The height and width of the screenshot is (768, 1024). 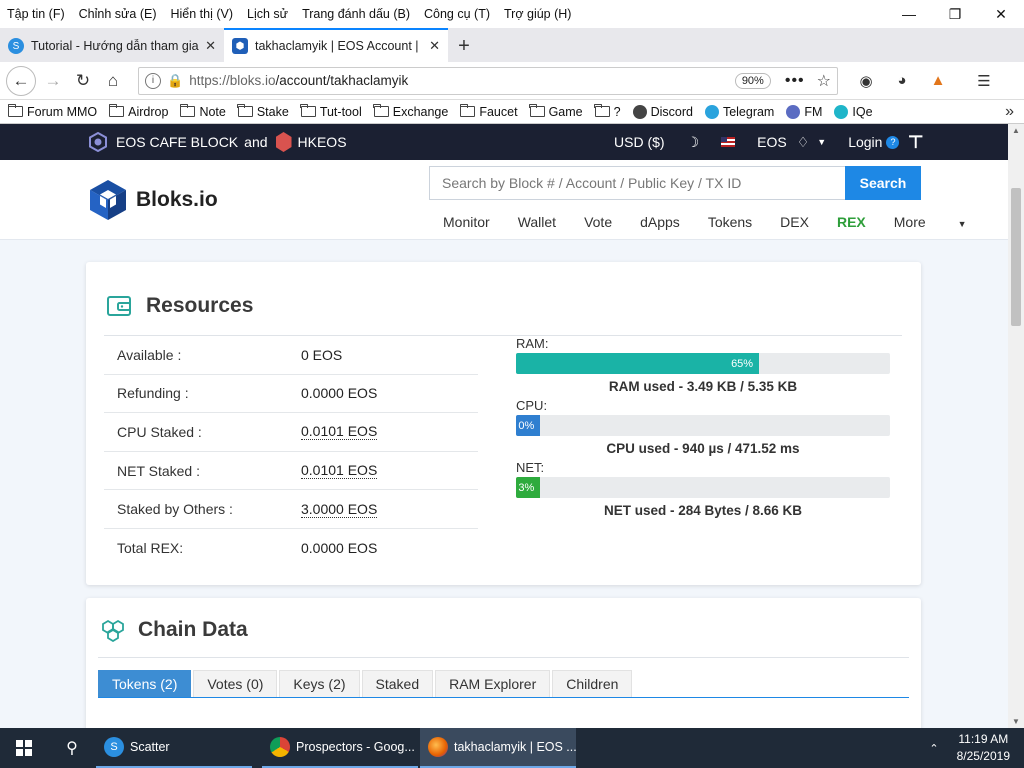 What do you see at coordinates (356, 14) in the screenshot?
I see `menu-bookmarks: Trang đánh dấu (B)` at bounding box center [356, 14].